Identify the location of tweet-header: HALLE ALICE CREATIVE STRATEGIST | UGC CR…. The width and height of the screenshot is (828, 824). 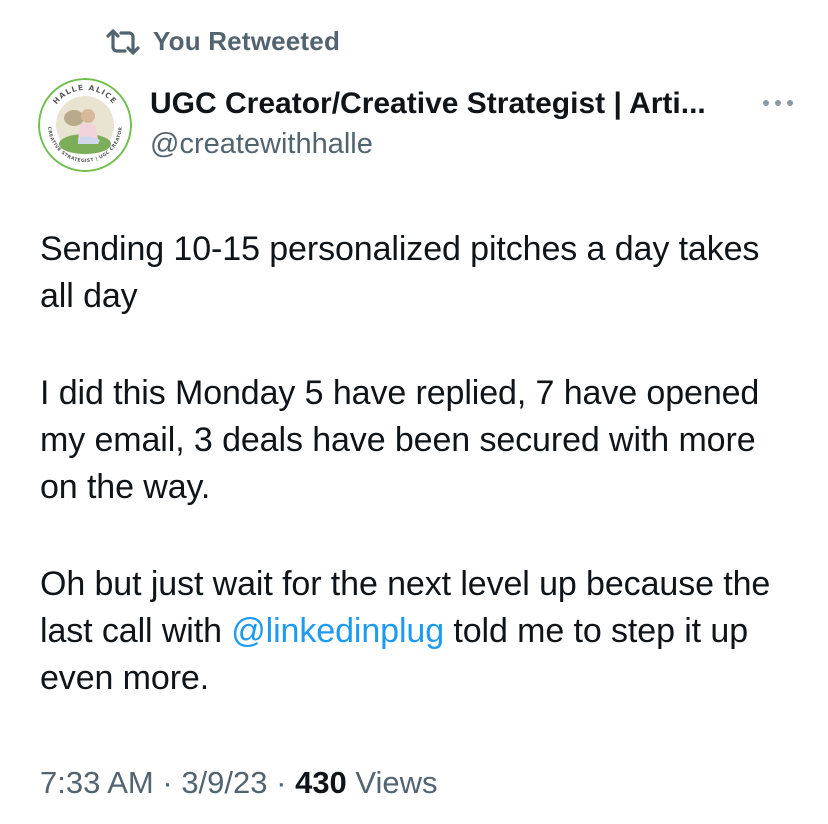
(415, 128).